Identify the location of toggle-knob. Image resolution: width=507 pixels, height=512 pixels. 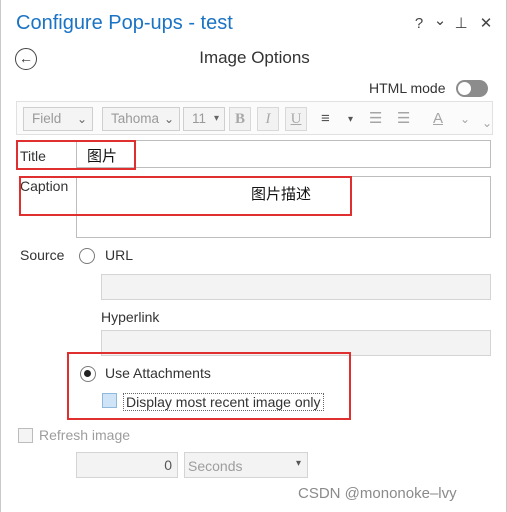
(464, 88).